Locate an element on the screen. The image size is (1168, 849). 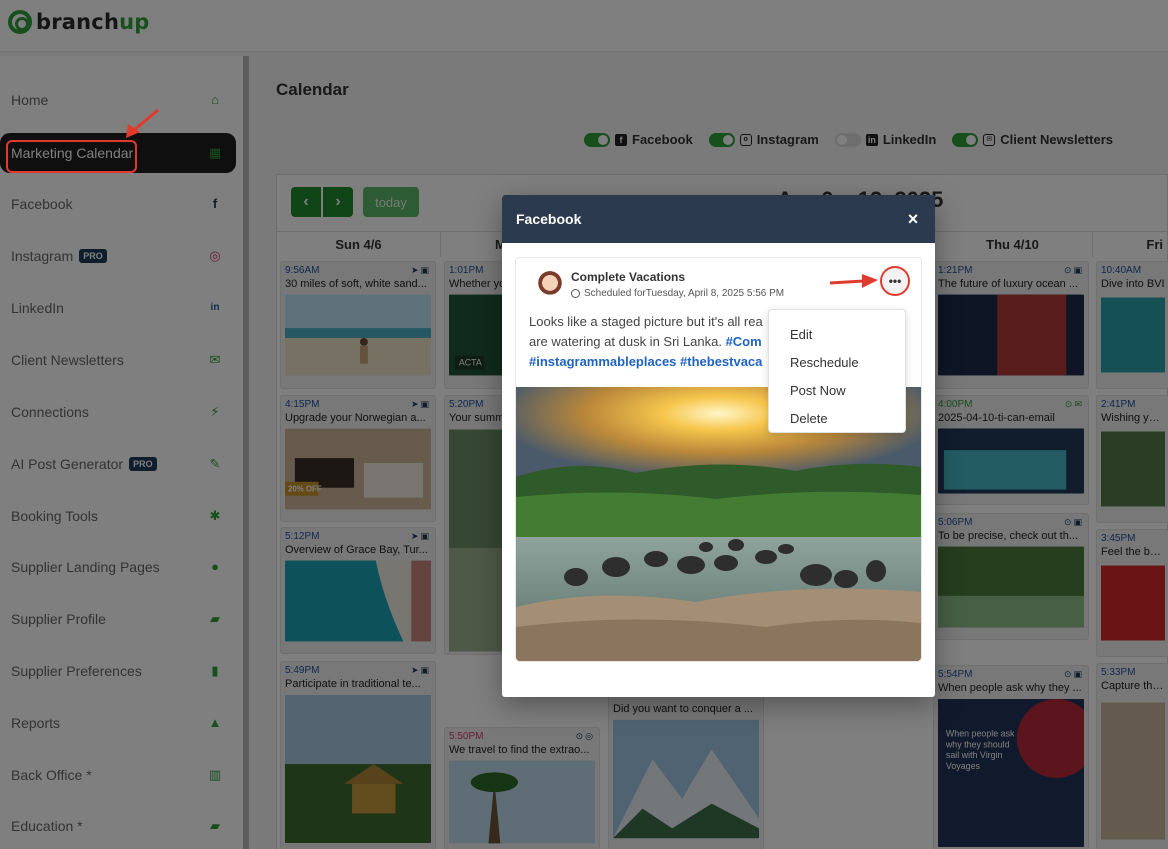
annotation-arrow-head is located at coordinates (870, 281).